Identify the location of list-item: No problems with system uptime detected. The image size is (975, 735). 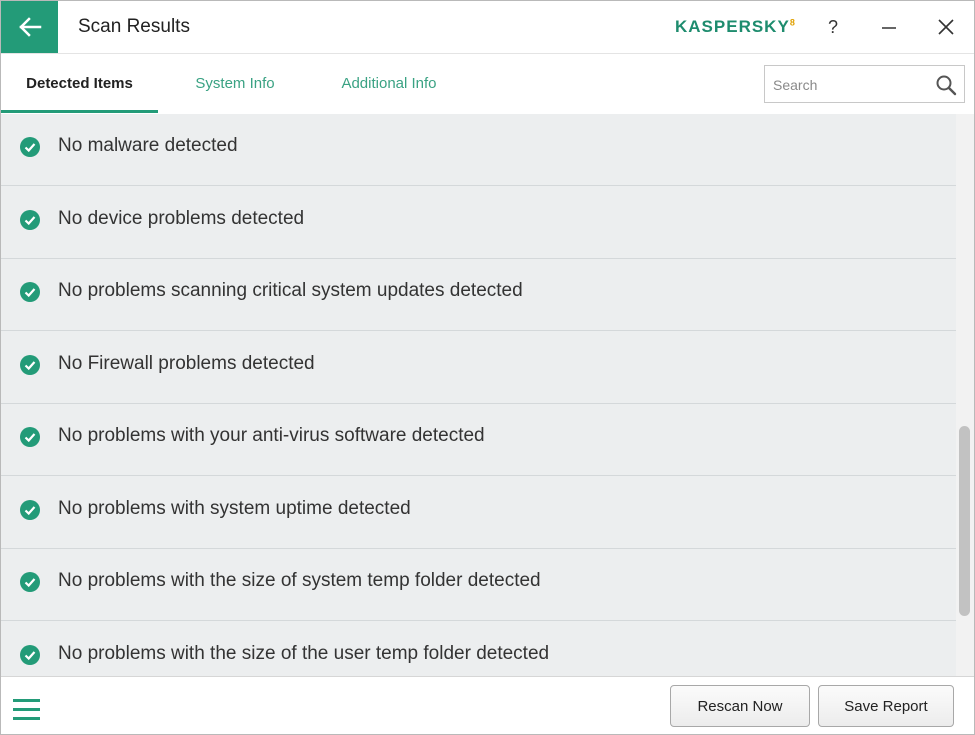
(478, 512).